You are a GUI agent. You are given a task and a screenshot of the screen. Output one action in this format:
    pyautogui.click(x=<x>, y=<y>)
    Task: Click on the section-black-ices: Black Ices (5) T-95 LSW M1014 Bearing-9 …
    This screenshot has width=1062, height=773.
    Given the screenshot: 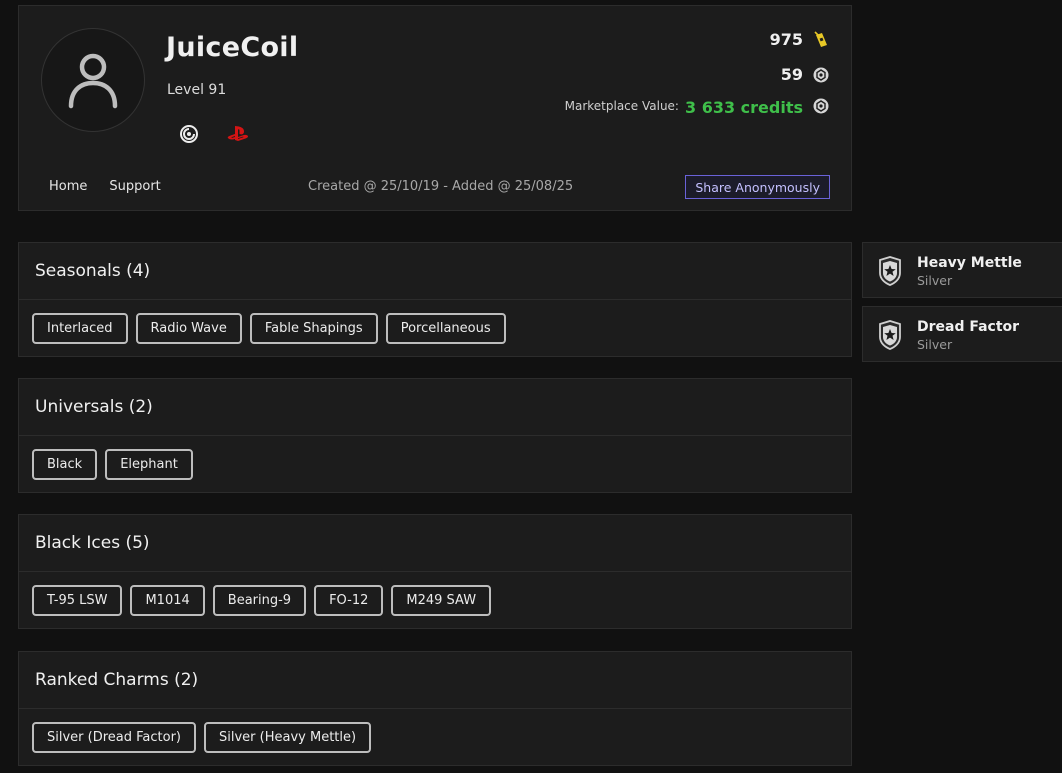 What is the action you would take?
    pyautogui.click(x=435, y=571)
    